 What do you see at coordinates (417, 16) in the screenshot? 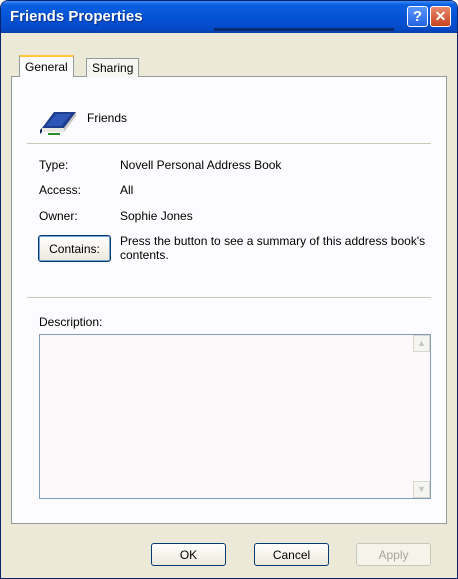
I see `help-button: ?` at bounding box center [417, 16].